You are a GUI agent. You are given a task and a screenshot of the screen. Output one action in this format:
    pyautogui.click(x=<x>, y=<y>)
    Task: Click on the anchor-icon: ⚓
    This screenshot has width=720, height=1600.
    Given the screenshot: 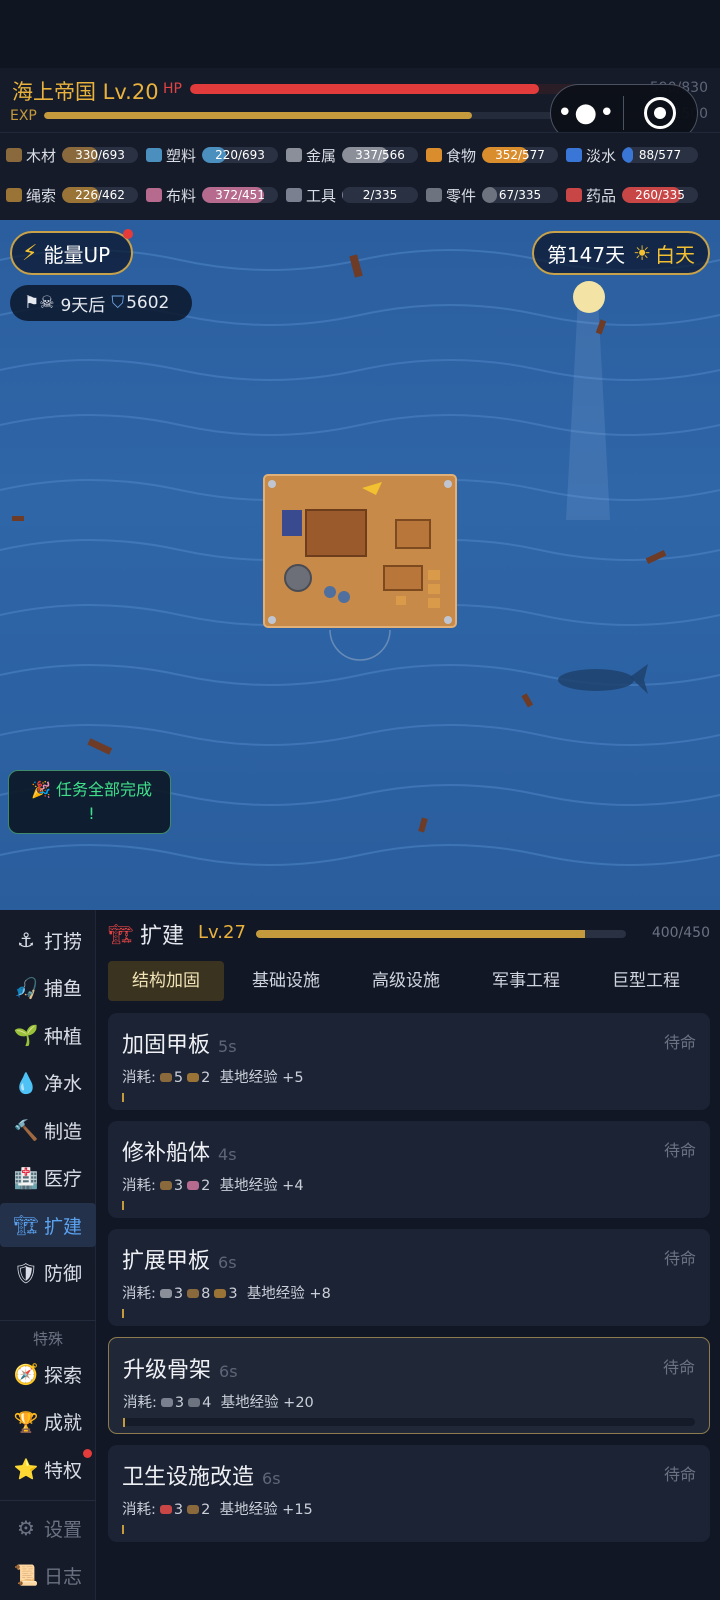 What is the action you would take?
    pyautogui.click(x=26, y=940)
    